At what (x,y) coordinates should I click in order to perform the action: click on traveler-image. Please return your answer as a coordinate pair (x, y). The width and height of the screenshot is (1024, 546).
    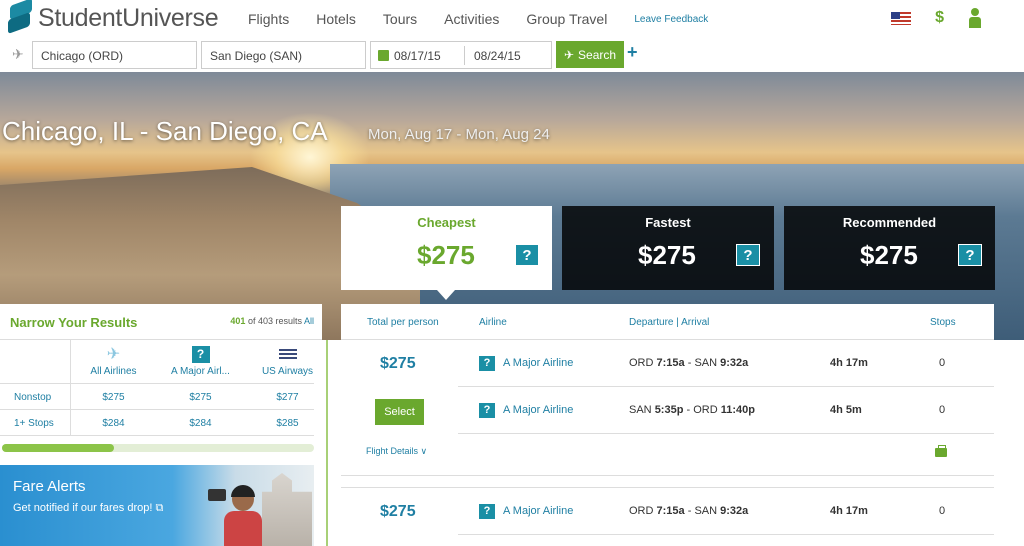
    Looking at the image, I should click on (238, 515).